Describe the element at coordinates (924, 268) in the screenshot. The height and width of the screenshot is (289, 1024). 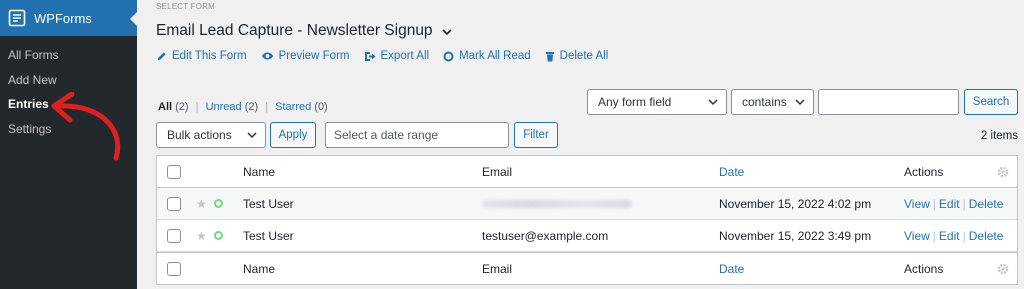
I see `column-footer-actions: Actions` at that location.